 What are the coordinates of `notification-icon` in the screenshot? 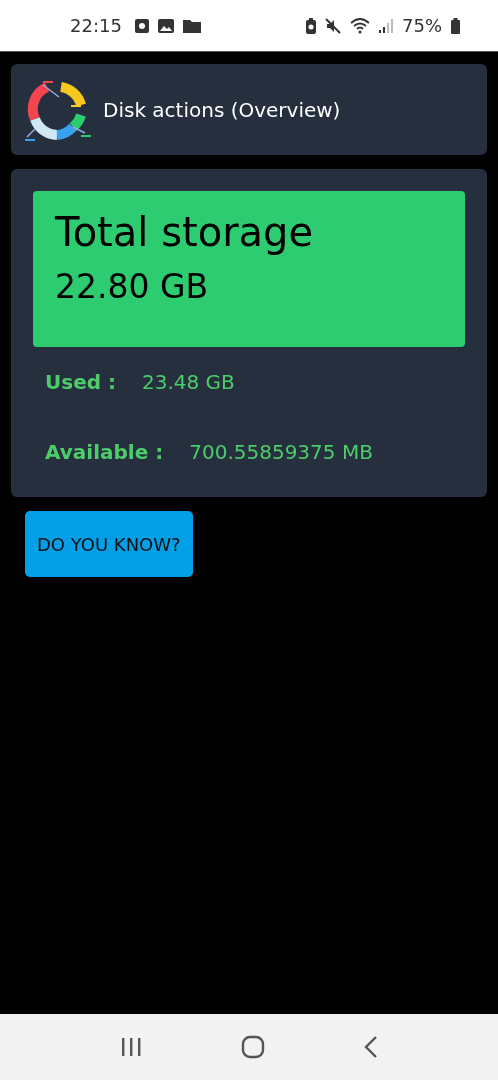 It's located at (141, 25).